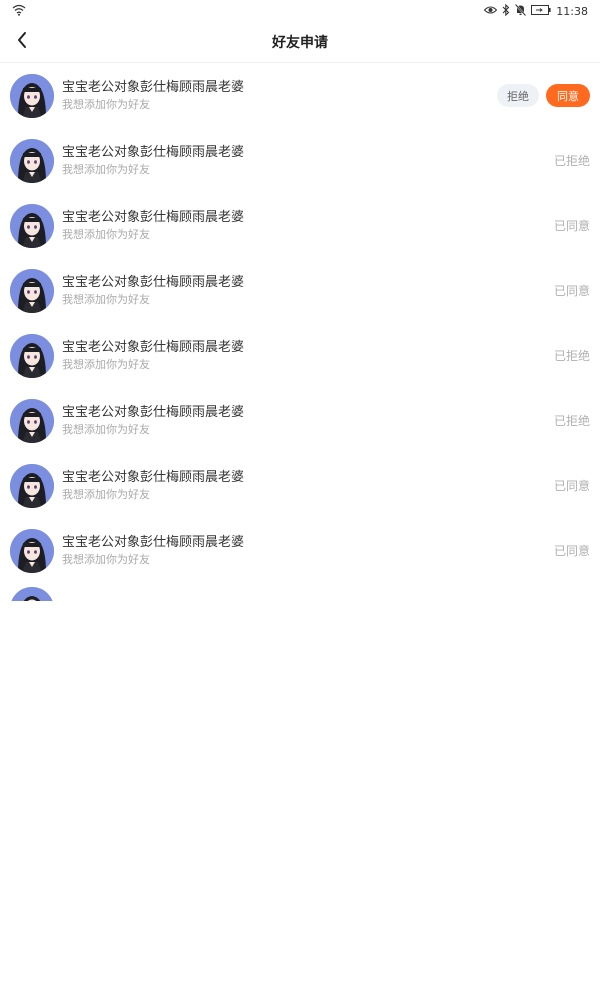  I want to click on header: 好友申请, so click(300, 42).